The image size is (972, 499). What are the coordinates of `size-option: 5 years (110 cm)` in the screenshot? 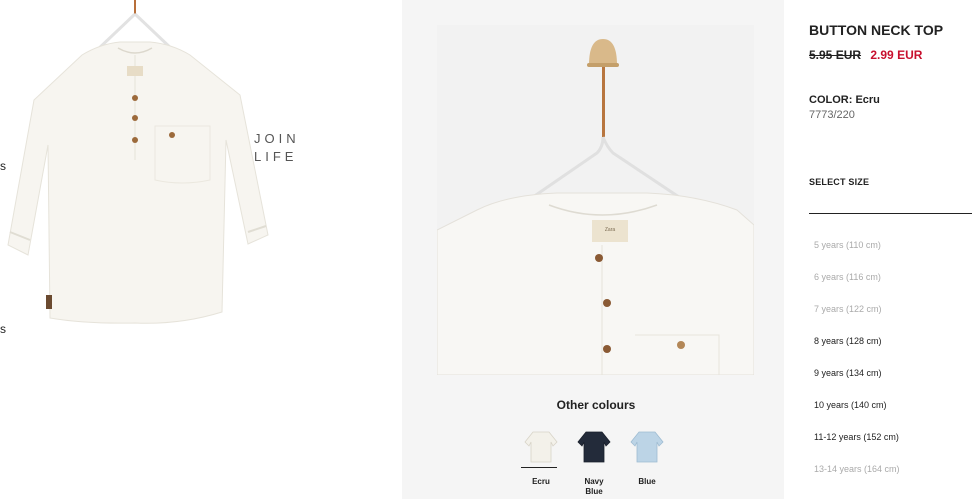 It's located at (857, 256).